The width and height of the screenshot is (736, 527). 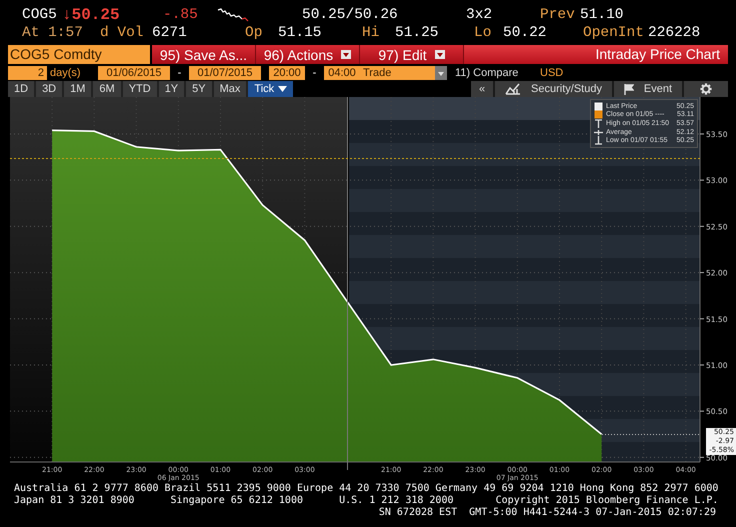 What do you see at coordinates (350, 15) in the screenshot?
I see `bid-ask: 50.25/50.26` at bounding box center [350, 15].